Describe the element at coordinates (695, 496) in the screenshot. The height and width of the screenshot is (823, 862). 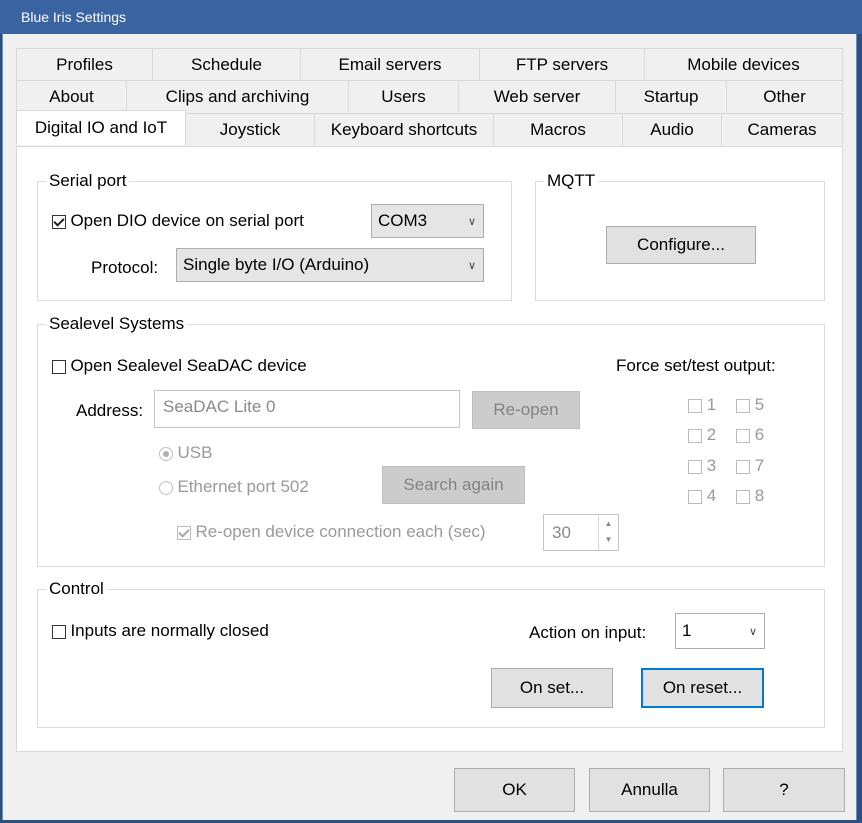
I see `output-4-checkbox` at that location.